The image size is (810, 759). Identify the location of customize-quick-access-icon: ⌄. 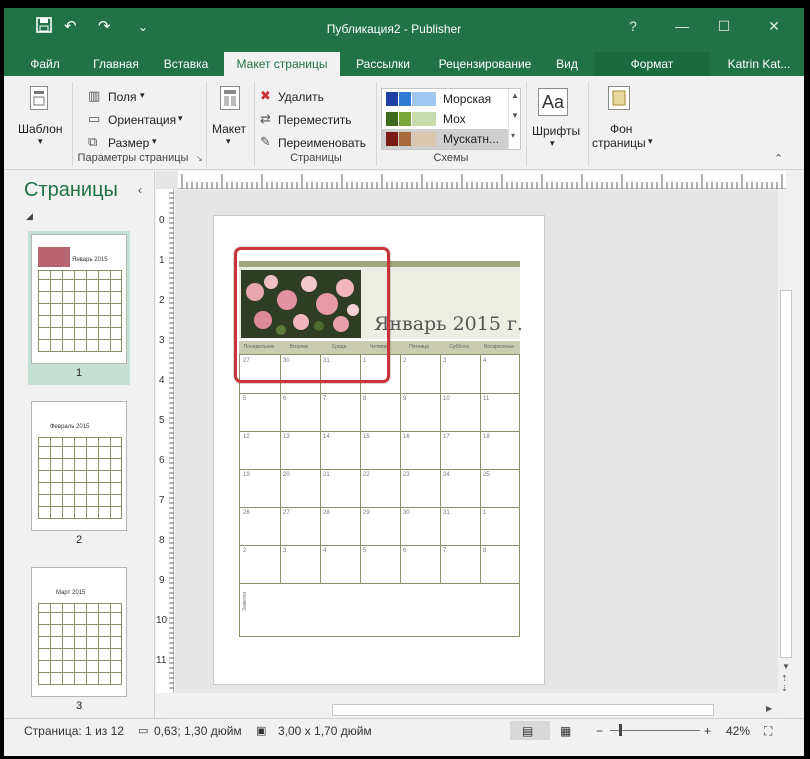
(143, 27).